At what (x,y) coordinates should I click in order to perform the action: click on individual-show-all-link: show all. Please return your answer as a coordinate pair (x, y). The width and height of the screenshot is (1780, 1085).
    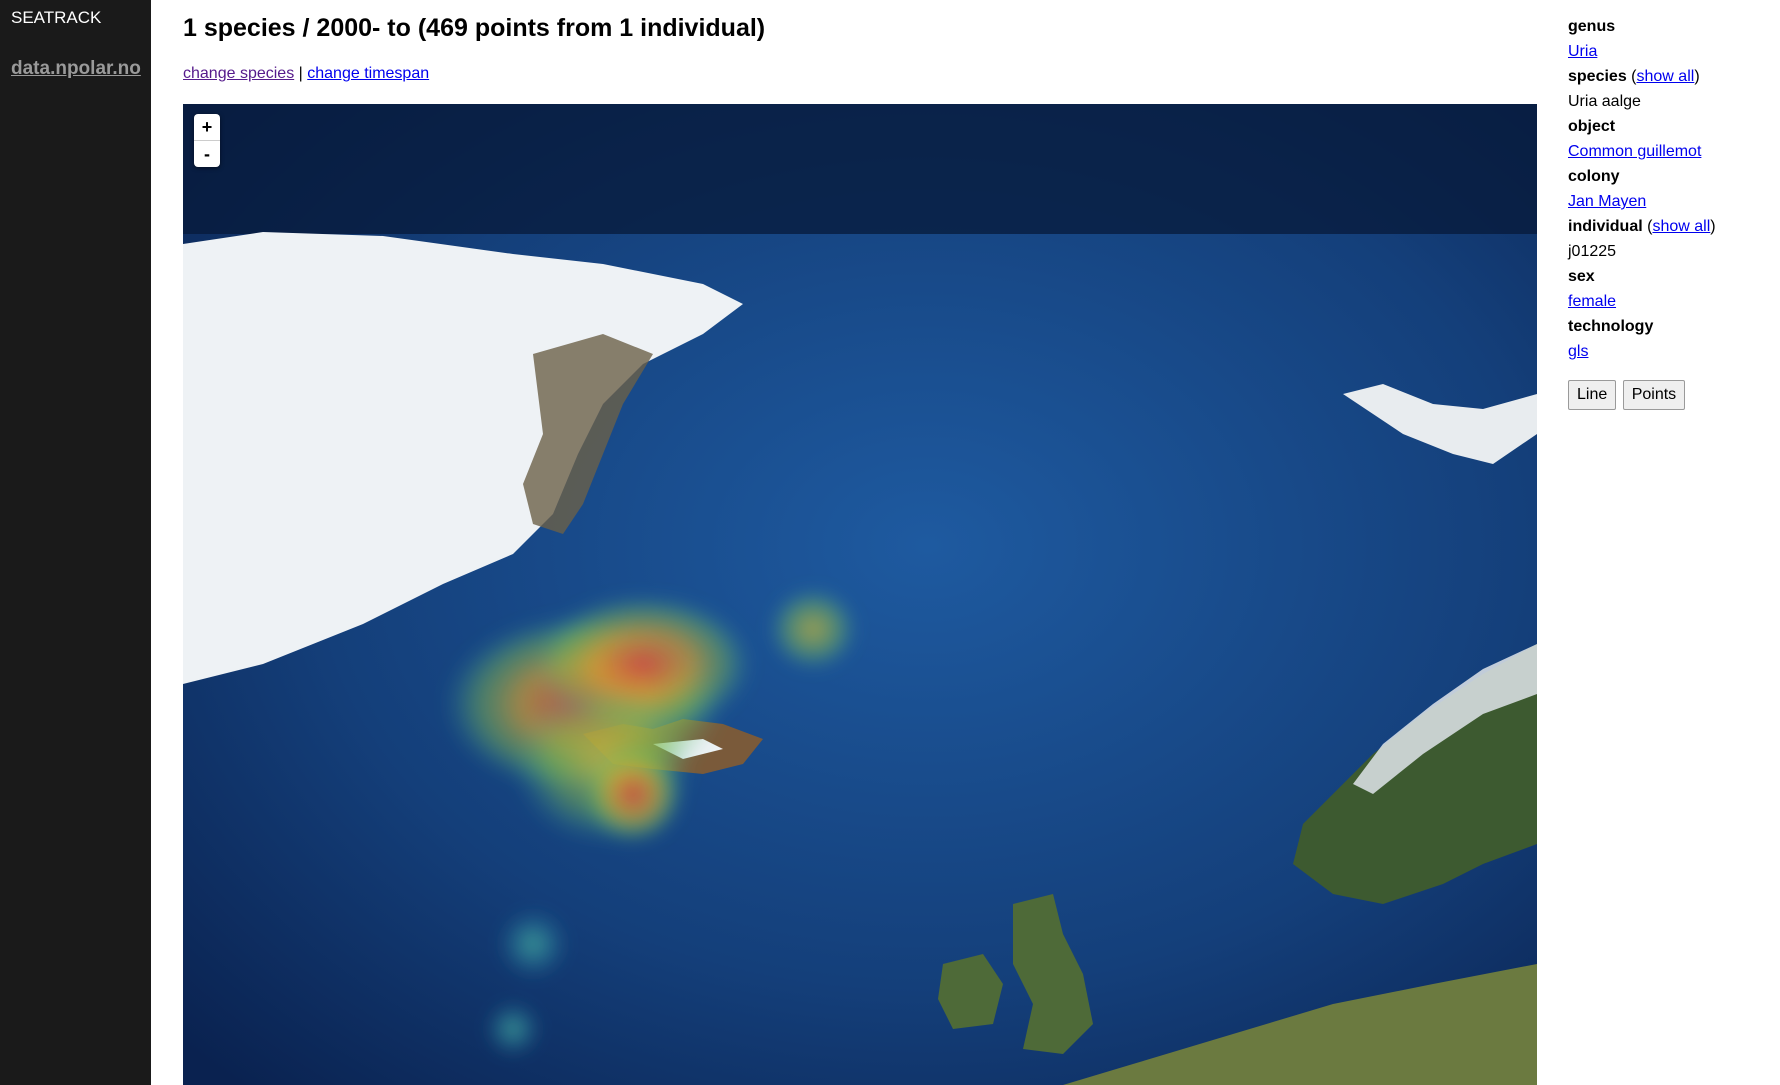
    Looking at the image, I should click on (1681, 226).